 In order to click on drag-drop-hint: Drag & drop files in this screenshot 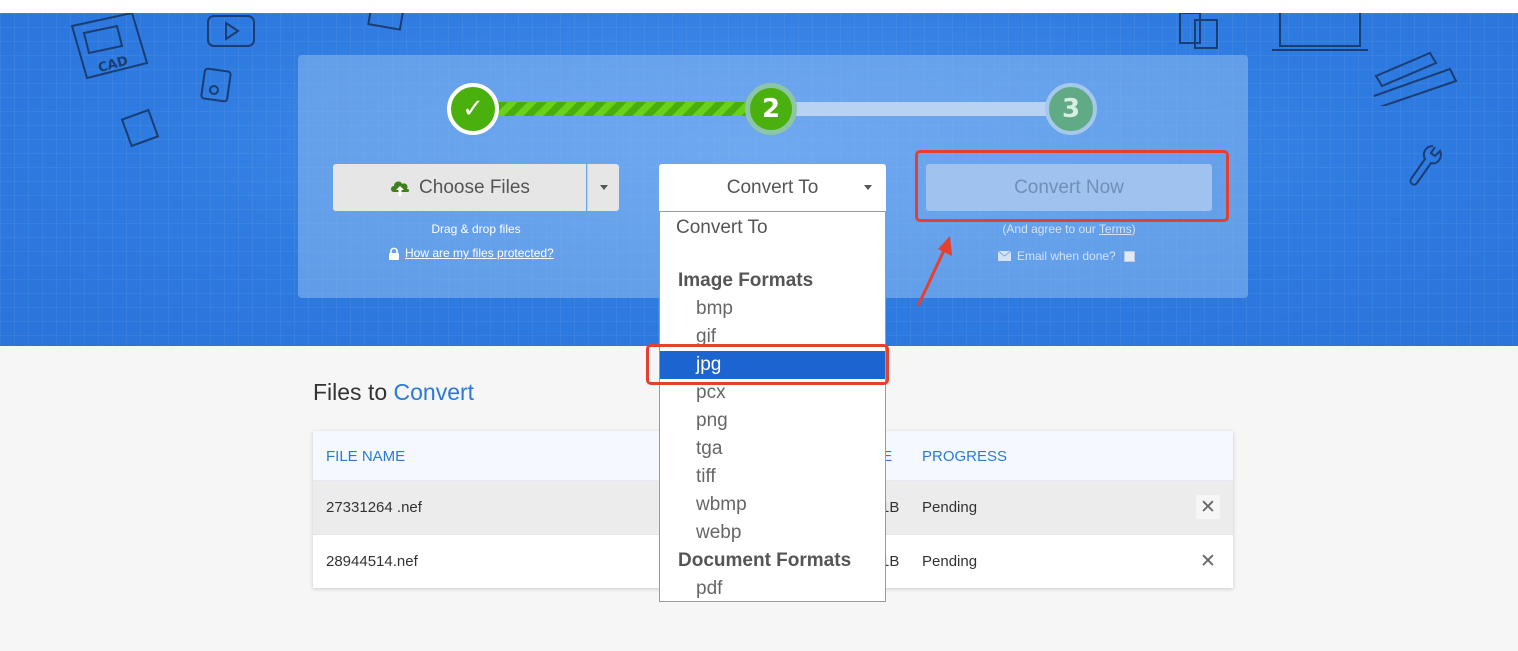, I will do `click(476, 229)`.